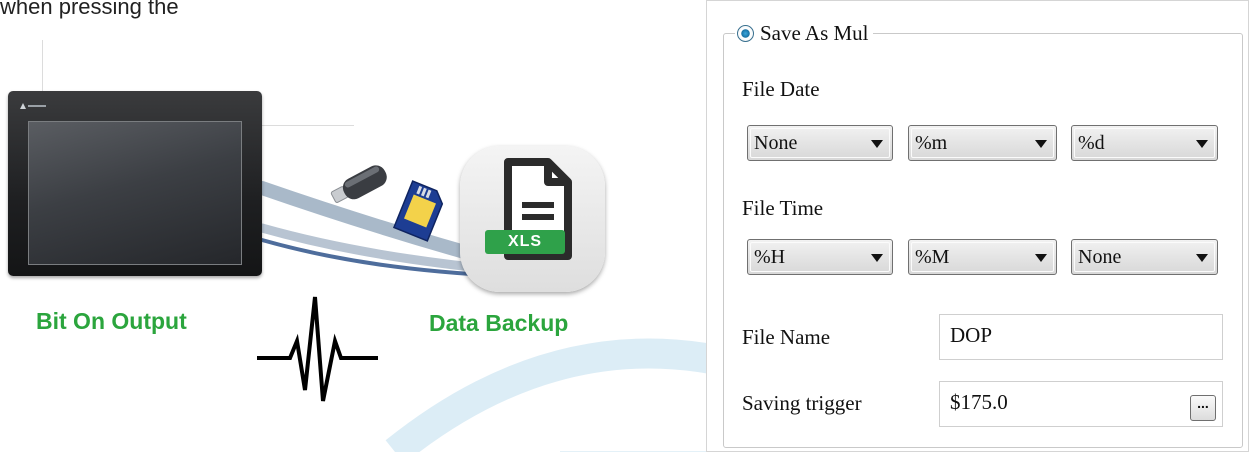  I want to click on combo-value: %H, so click(770, 257).